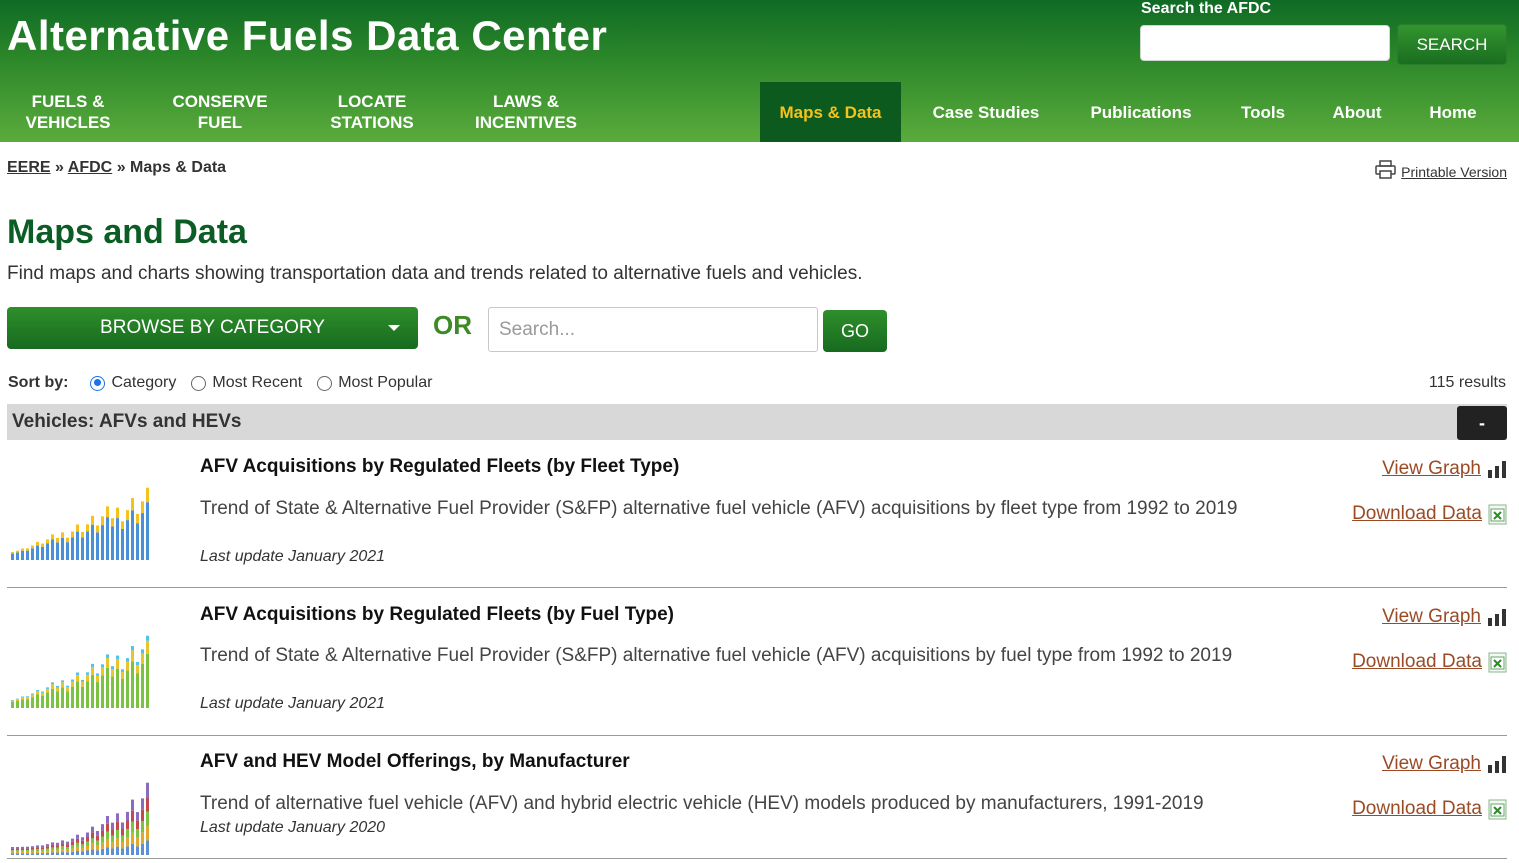  I want to click on sort-option-category: Category, so click(133, 383).